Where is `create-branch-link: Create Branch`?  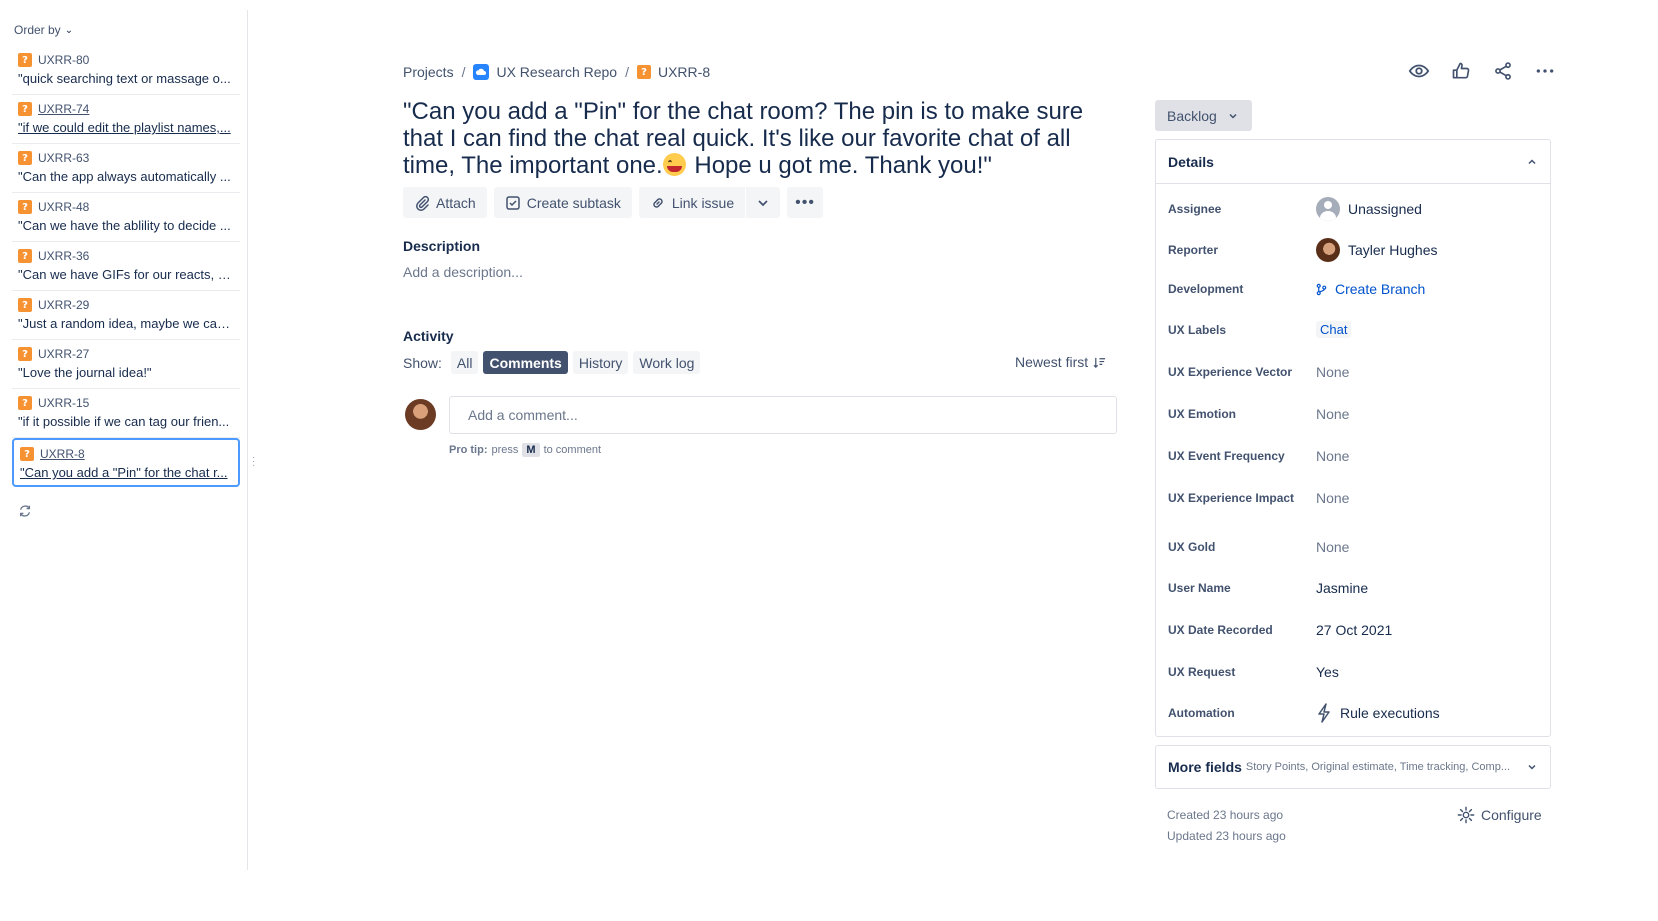 create-branch-link: Create Branch is located at coordinates (1370, 289).